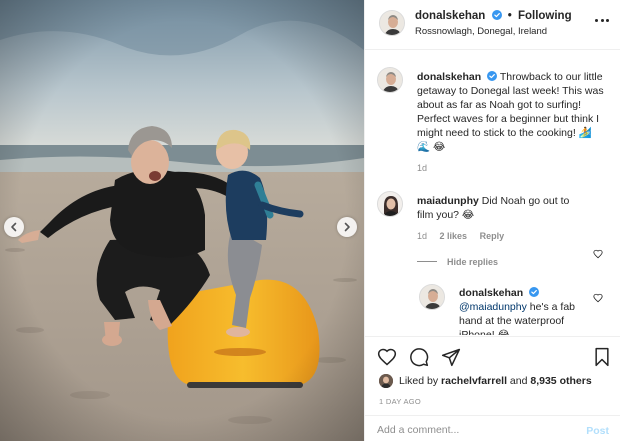 The width and height of the screenshot is (620, 441). I want to click on add-comment-bar: Post, so click(492, 428).